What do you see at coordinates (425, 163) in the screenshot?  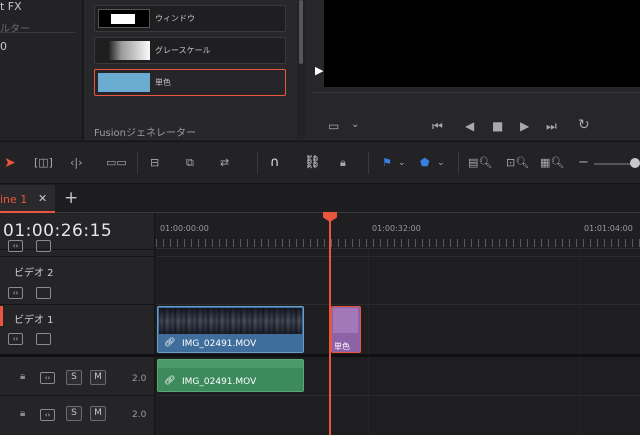 I see `marker-icon: ⬟` at bounding box center [425, 163].